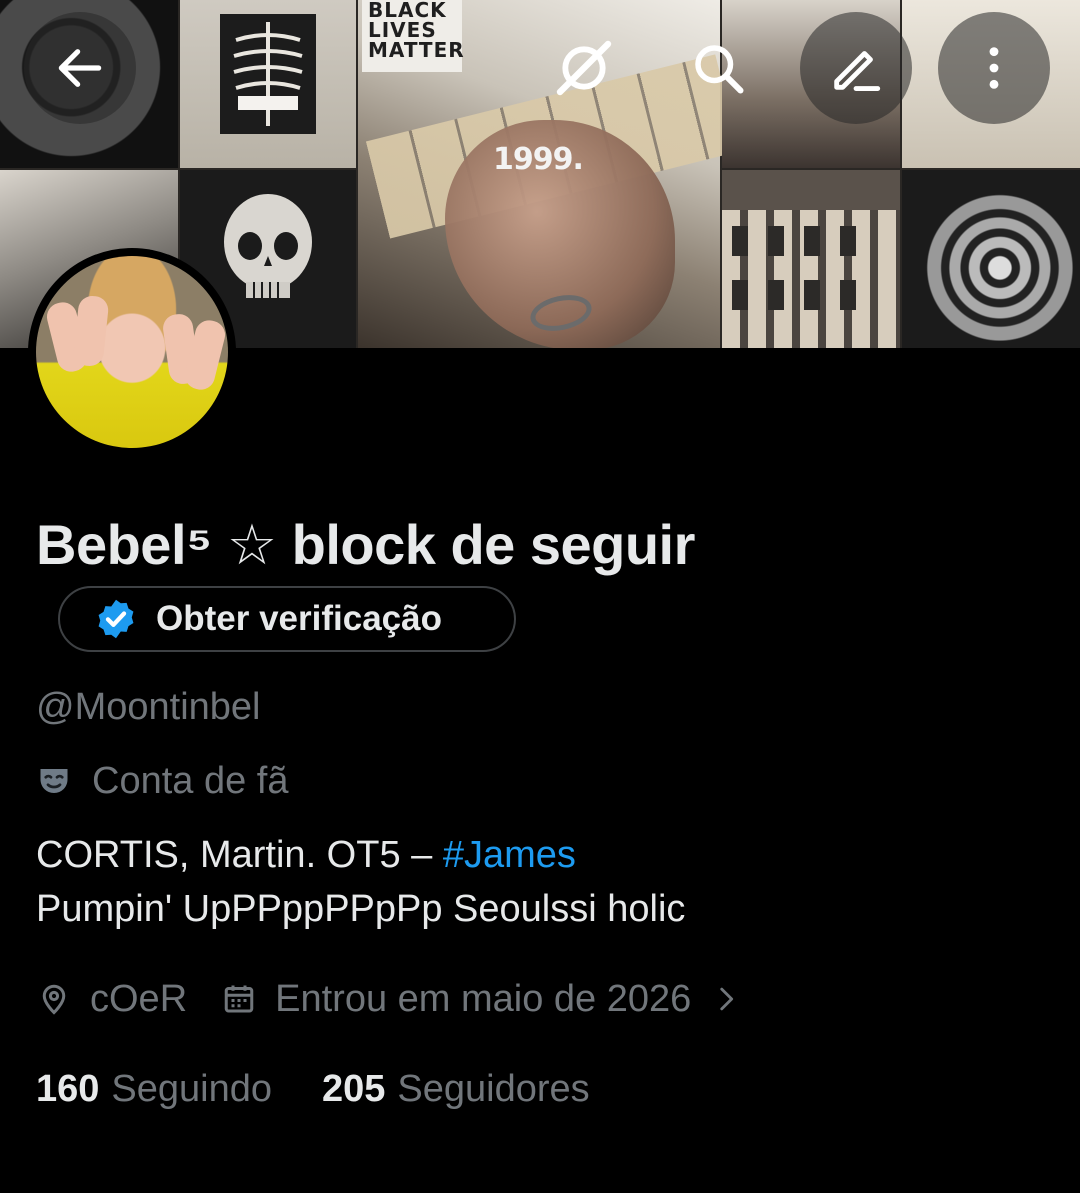 This screenshot has height=1193, width=1080. I want to click on follow-stats: 160 Seguindo 205 Seguidores, so click(313, 1089).